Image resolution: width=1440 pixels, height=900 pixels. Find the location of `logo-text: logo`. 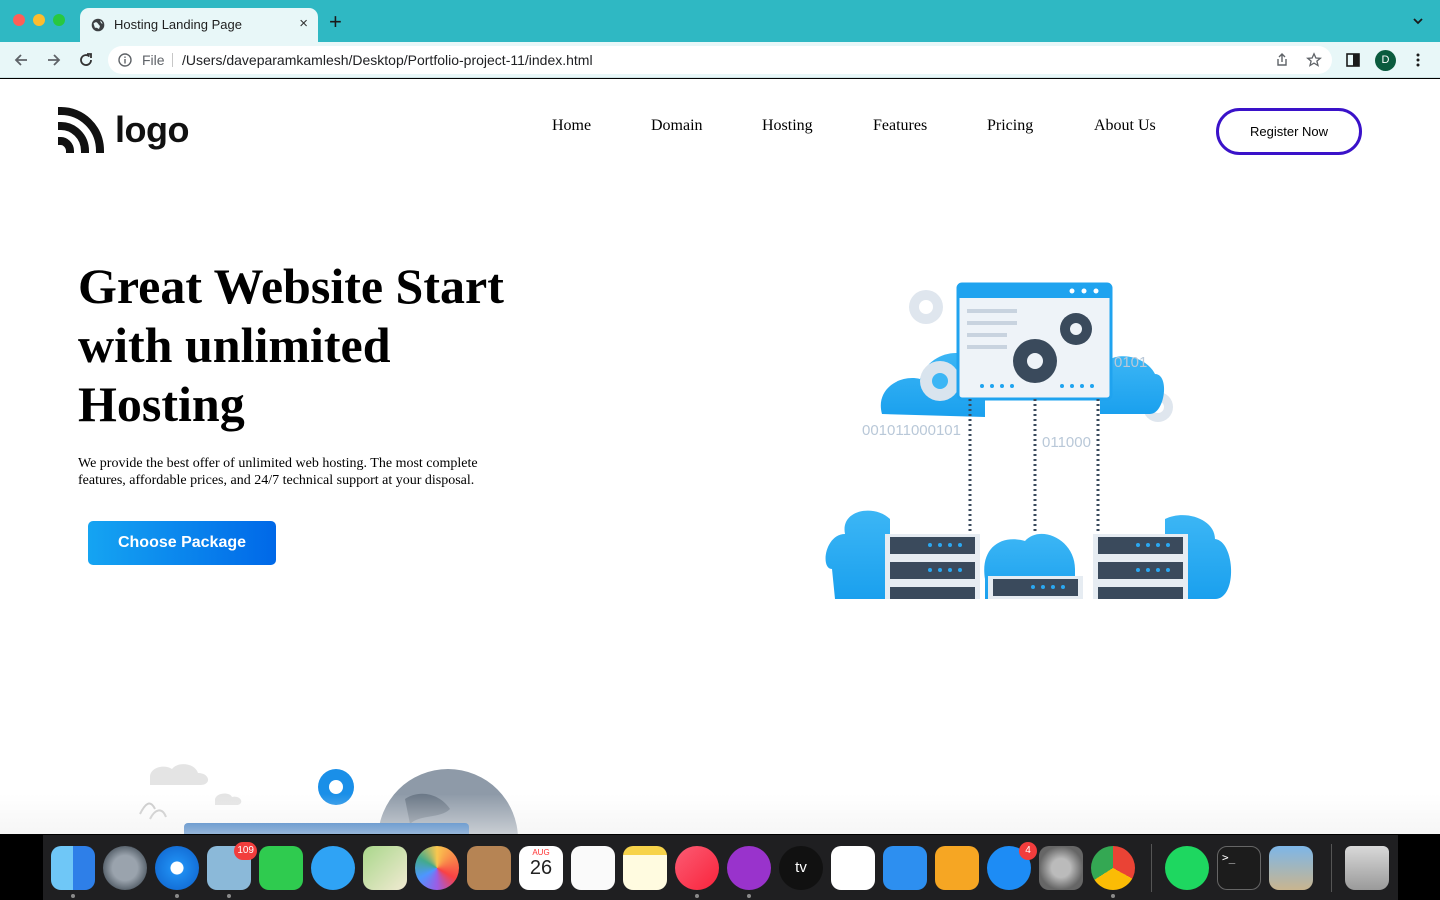

logo-text: logo is located at coordinates (152, 129).